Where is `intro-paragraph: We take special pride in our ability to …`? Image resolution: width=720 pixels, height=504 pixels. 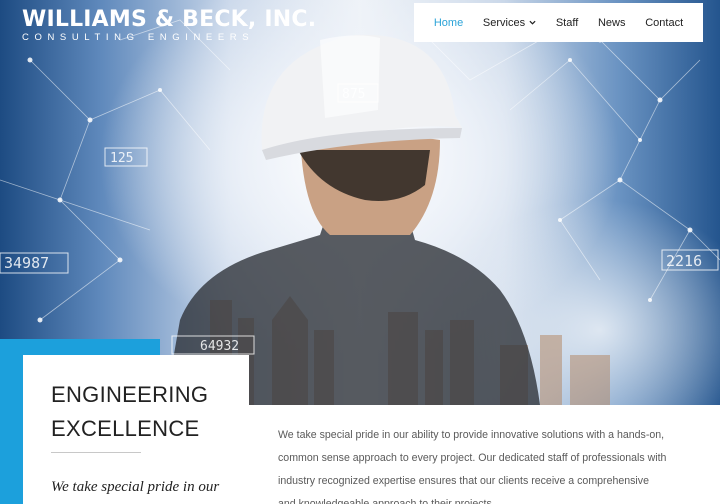
intro-paragraph: We take special pride in our ability to … is located at coordinates (472, 466).